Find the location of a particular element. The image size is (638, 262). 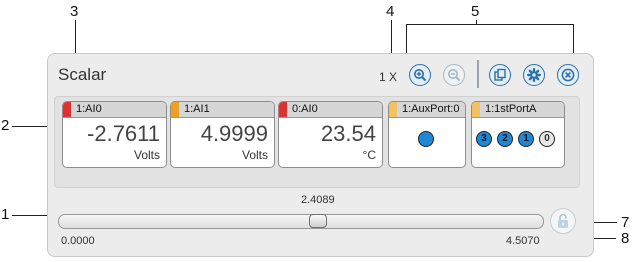

channel-name: 1:AI0 is located at coordinates (89, 109).